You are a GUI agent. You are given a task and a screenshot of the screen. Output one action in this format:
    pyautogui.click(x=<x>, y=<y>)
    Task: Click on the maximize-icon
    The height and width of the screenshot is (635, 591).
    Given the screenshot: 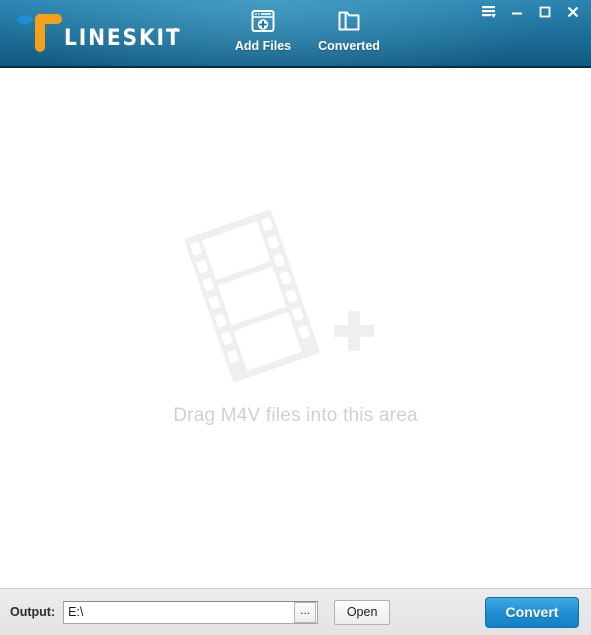 What is the action you would take?
    pyautogui.click(x=545, y=12)
    